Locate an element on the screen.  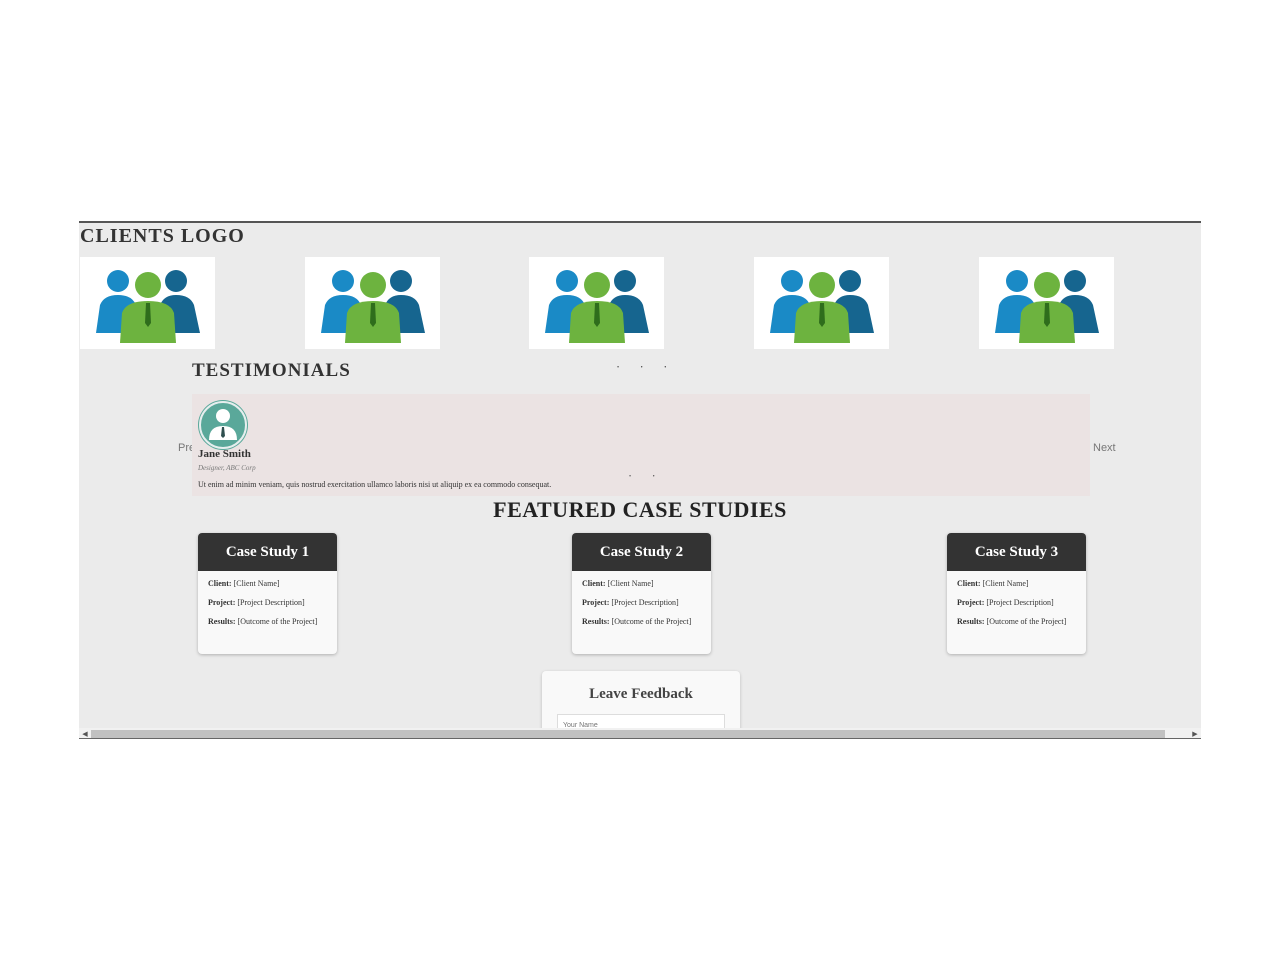
scroll-left-icon: ◀ is located at coordinates (85, 733).